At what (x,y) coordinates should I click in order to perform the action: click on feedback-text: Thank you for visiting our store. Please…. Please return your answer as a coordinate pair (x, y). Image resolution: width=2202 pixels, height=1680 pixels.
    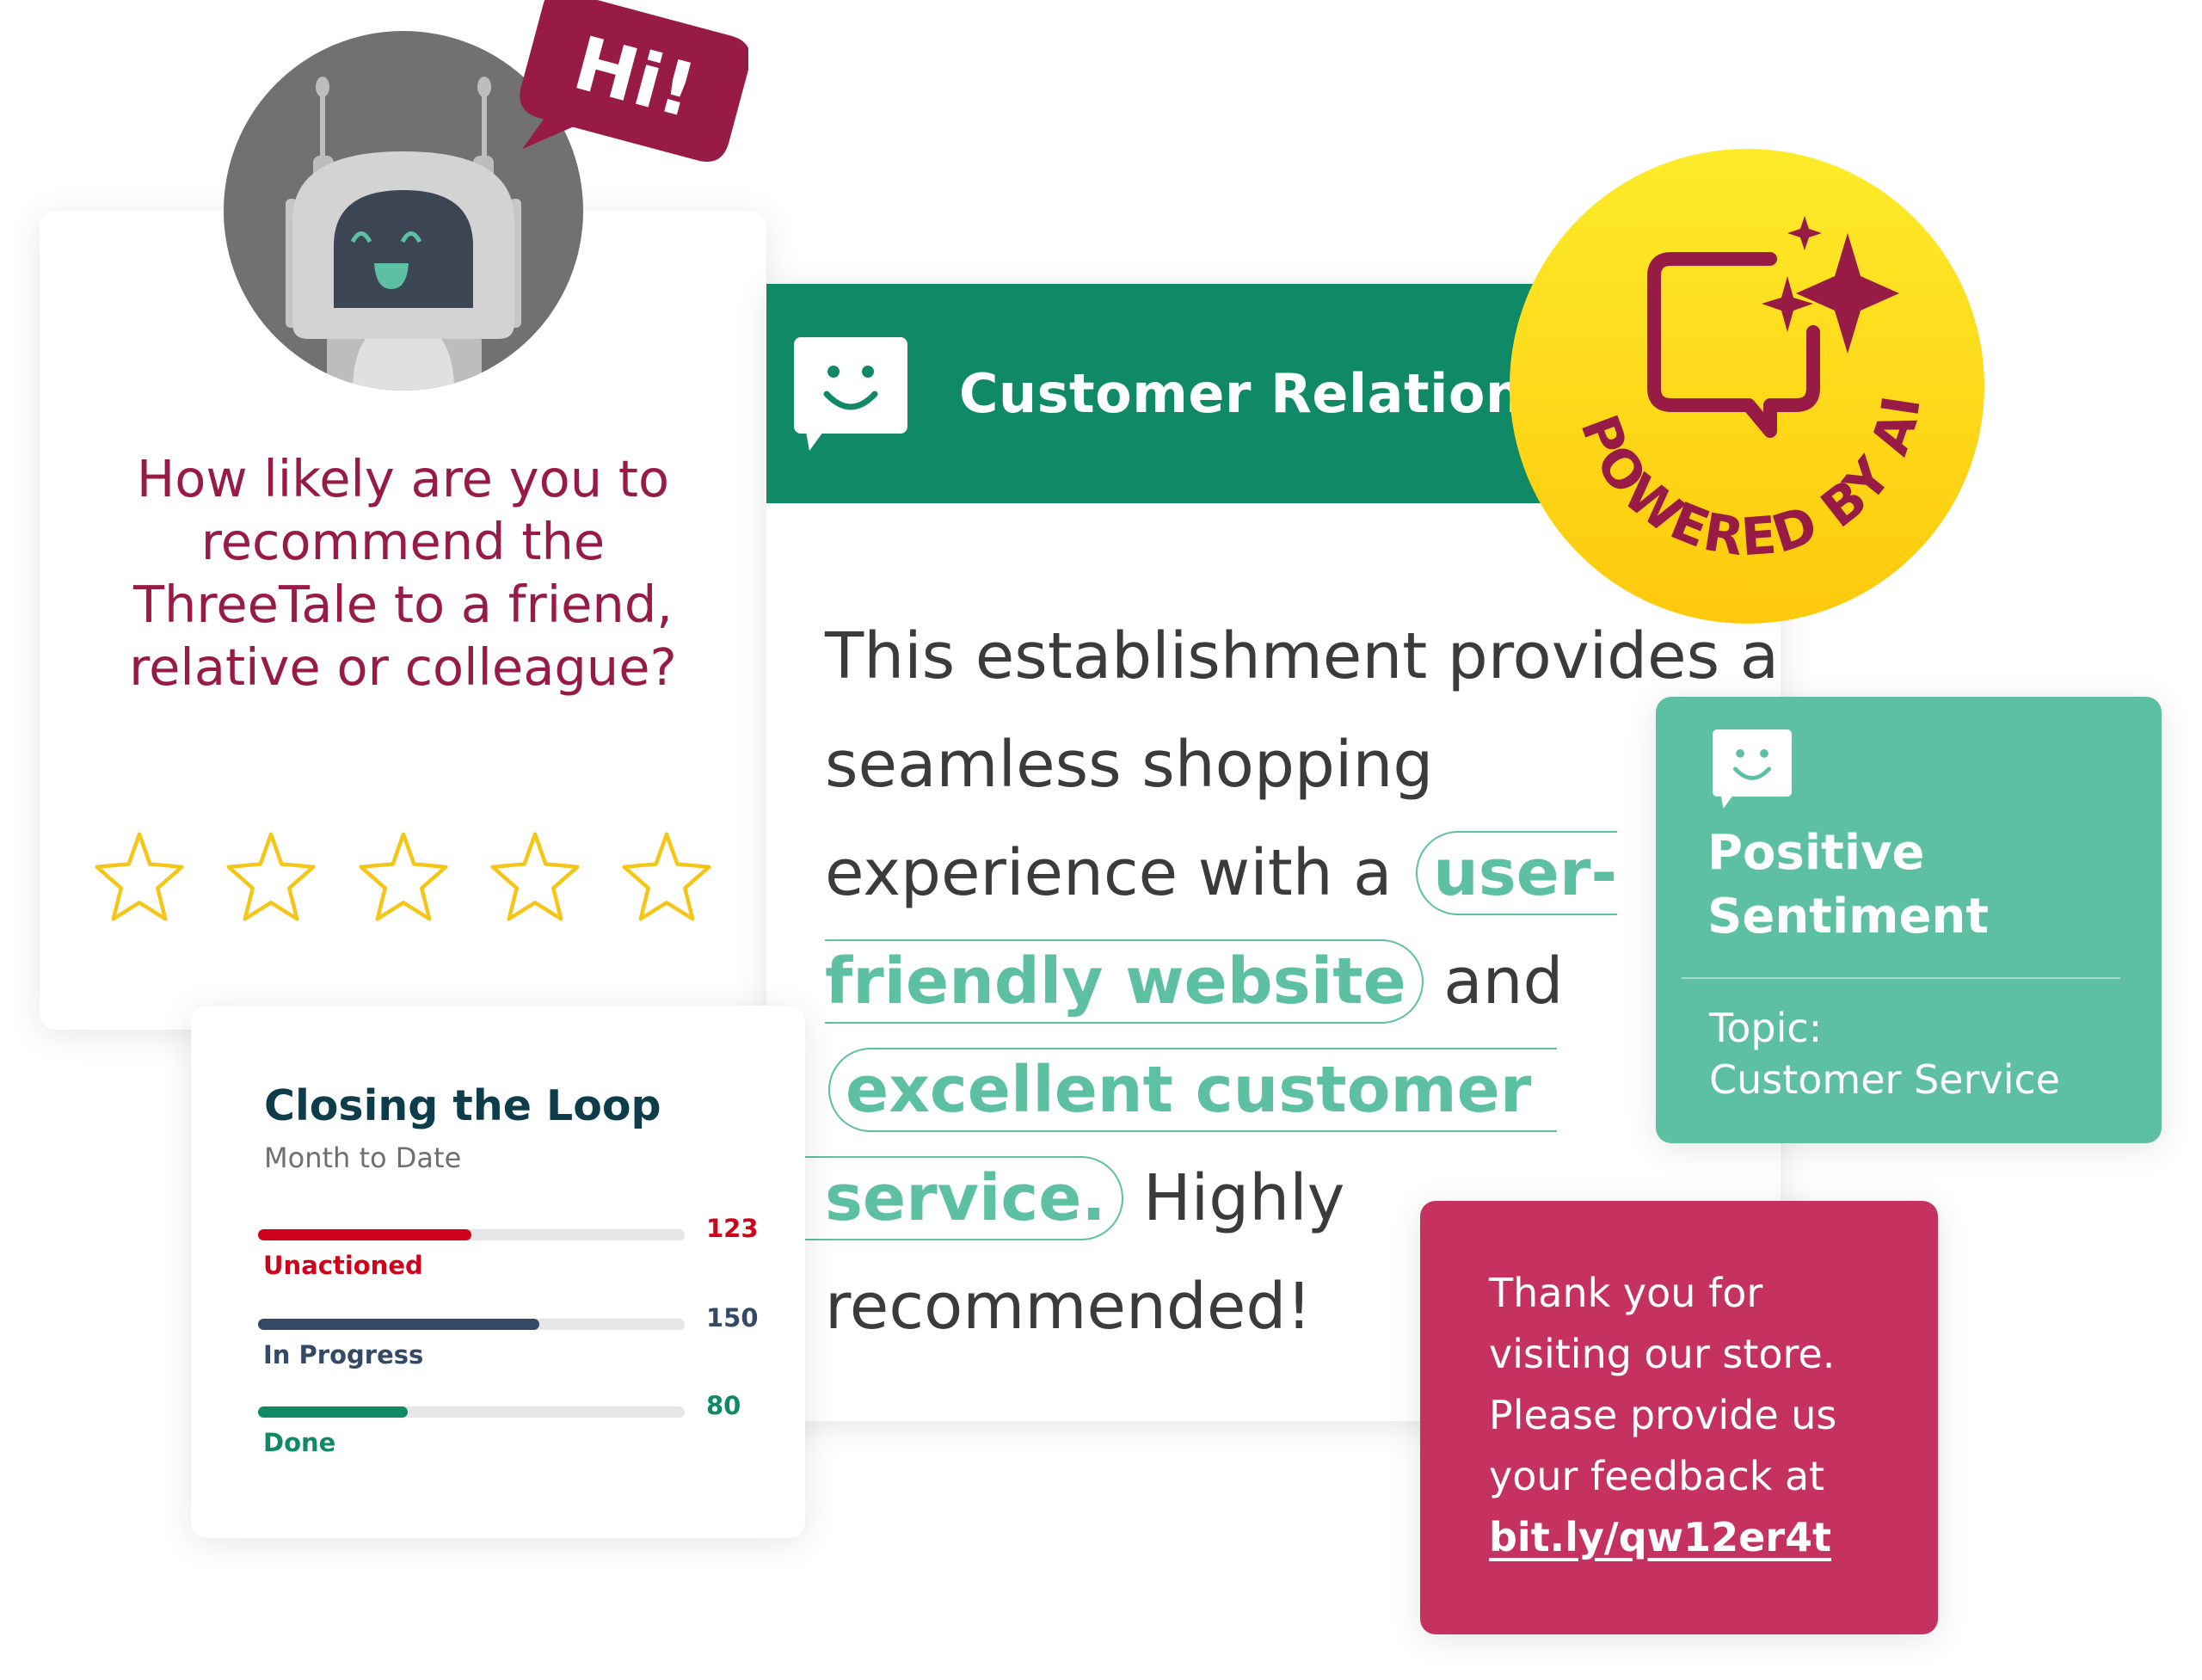
    Looking at the image, I should click on (1663, 1384).